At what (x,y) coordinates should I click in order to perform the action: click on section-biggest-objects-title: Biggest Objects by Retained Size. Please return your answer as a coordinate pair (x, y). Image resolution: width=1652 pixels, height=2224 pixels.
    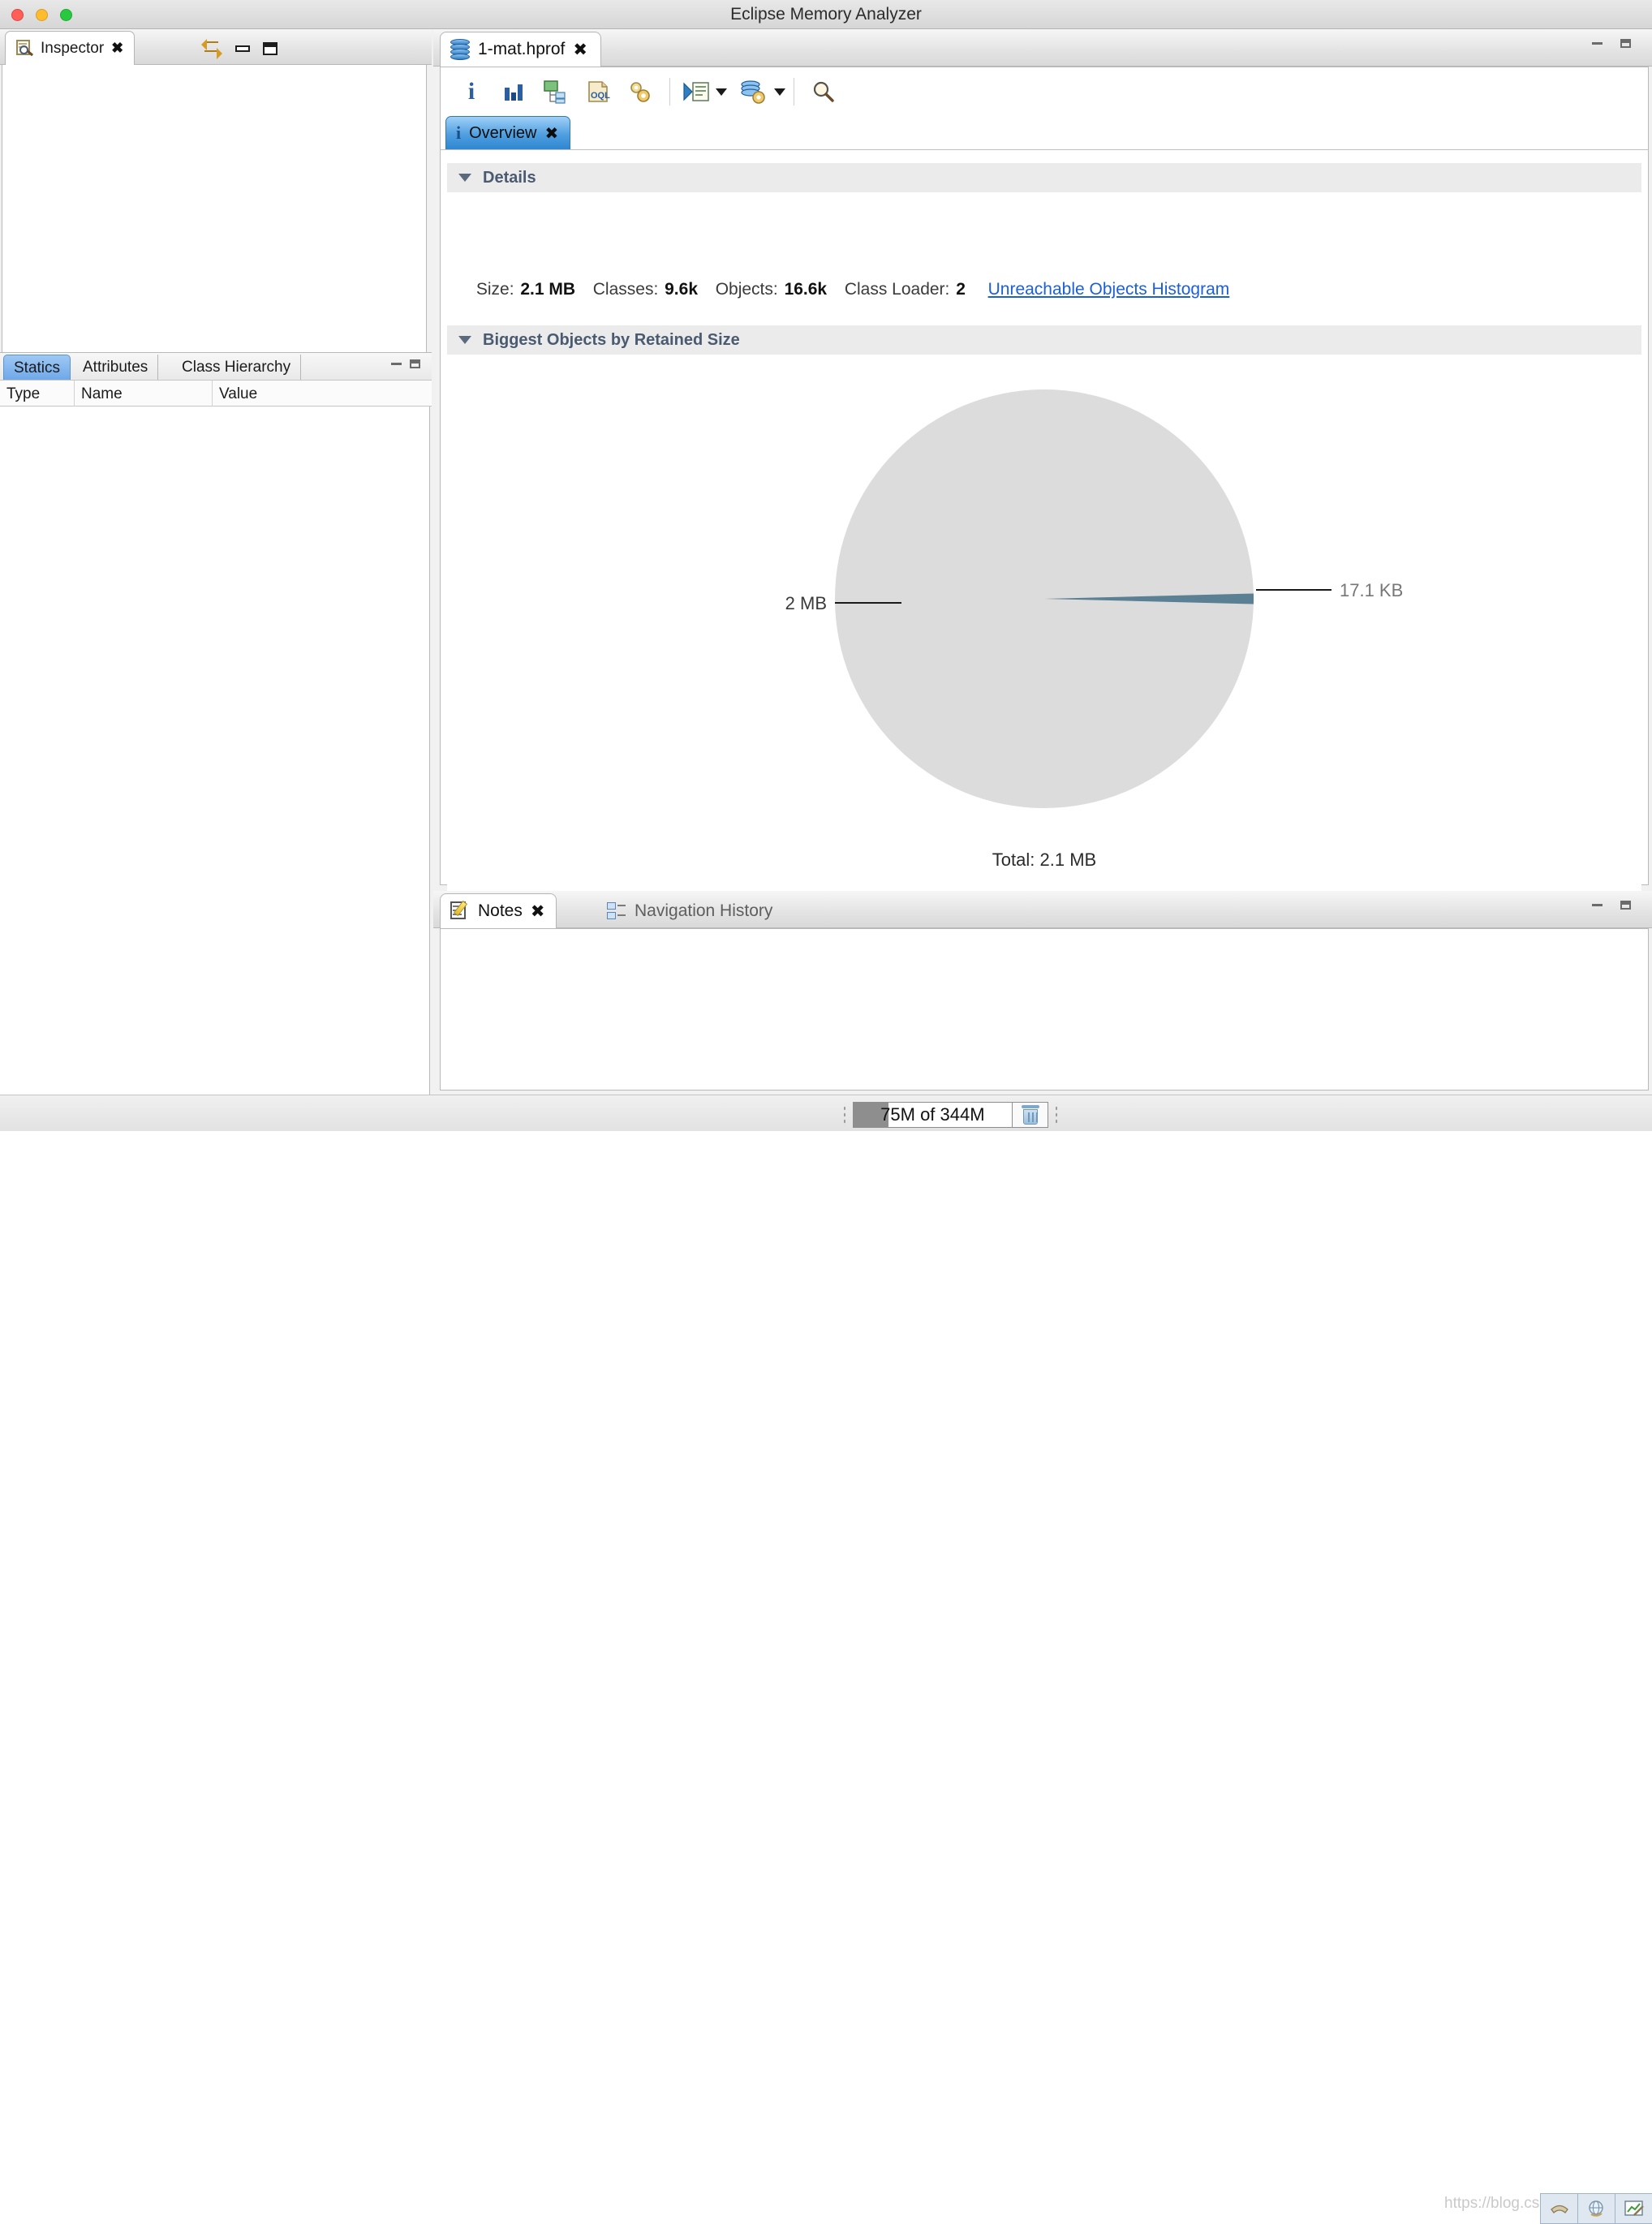
    Looking at the image, I should click on (611, 339).